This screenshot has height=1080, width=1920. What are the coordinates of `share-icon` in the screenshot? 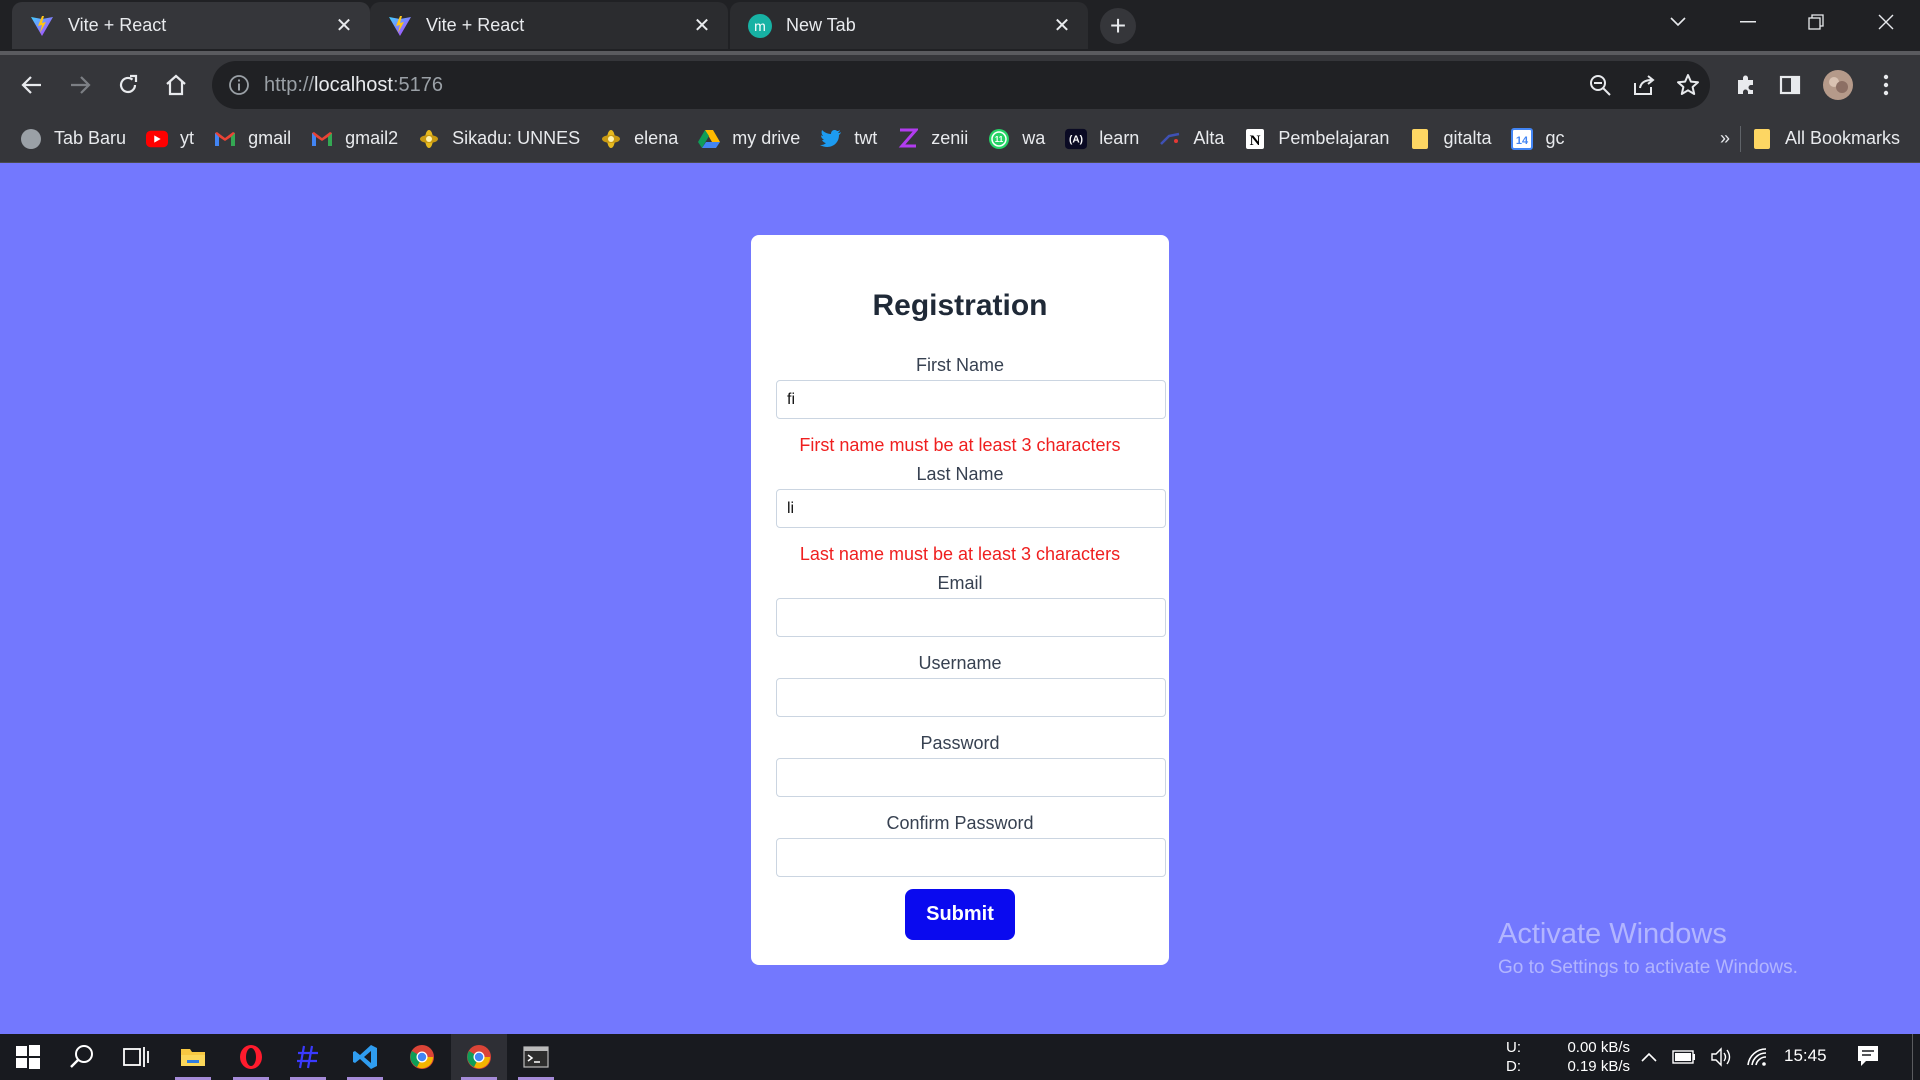 It's located at (1644, 85).